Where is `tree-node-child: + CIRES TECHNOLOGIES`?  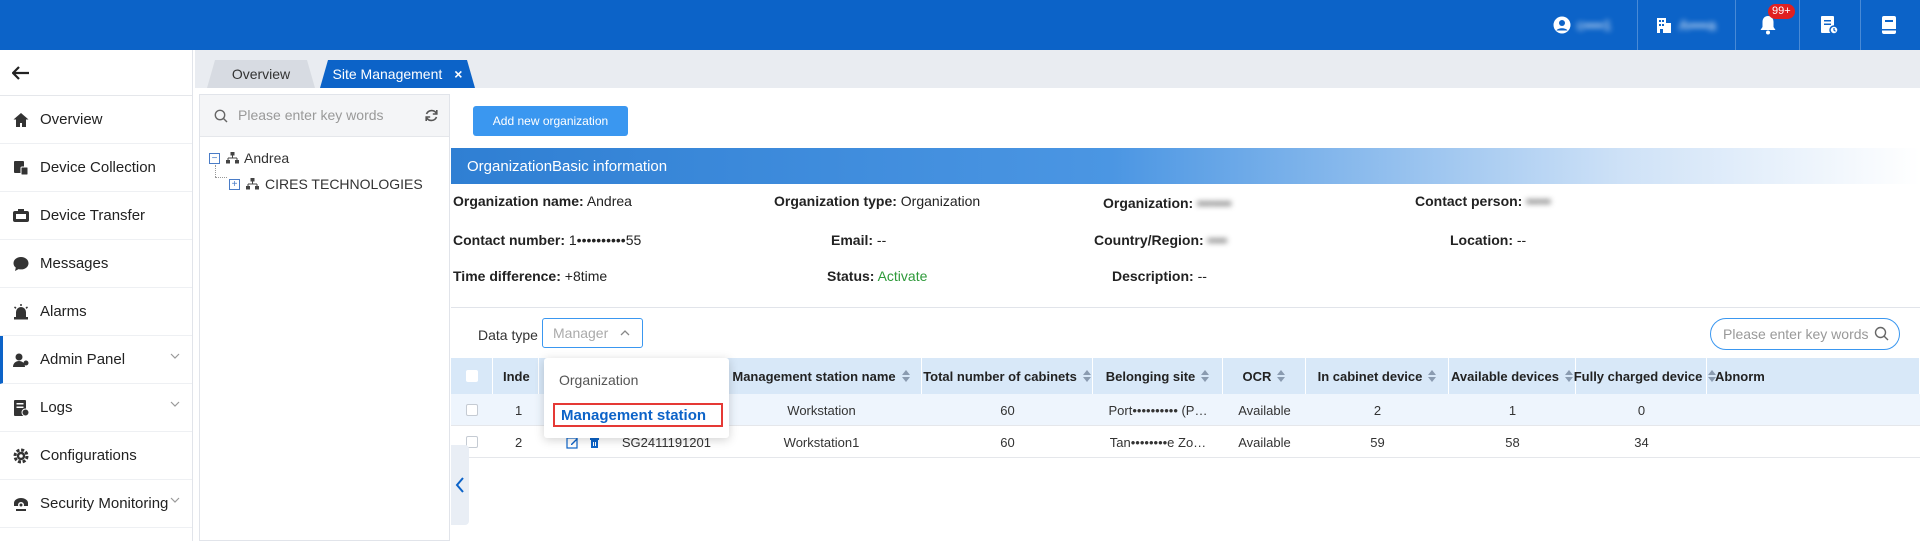 tree-node-child: + CIRES TECHNOLOGIES is located at coordinates (326, 184).